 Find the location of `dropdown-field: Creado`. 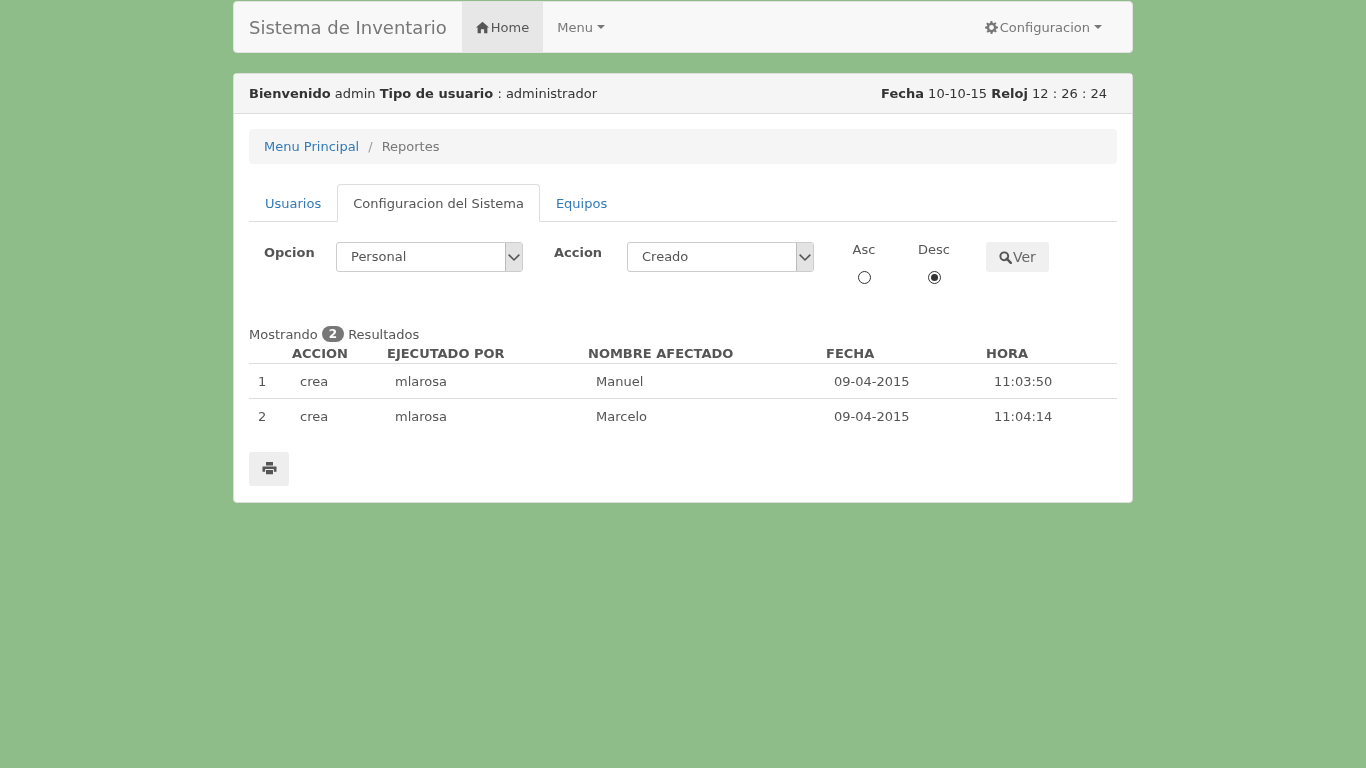

dropdown-field: Creado is located at coordinates (720, 257).